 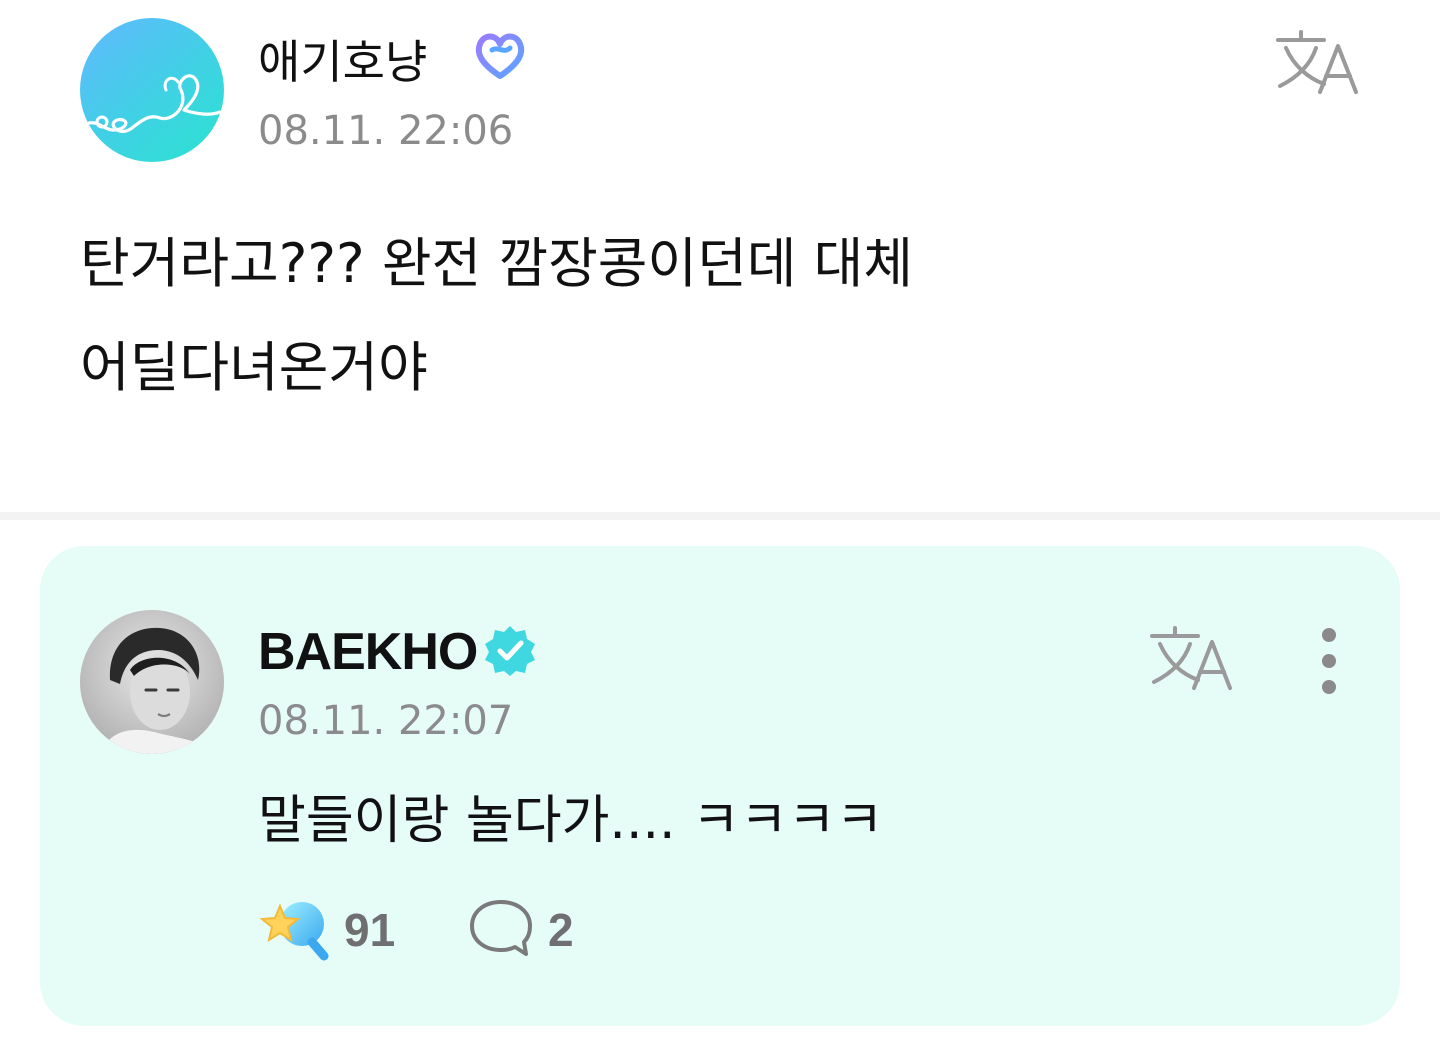 I want to click on comment-bubble-icon, so click(x=501, y=929).